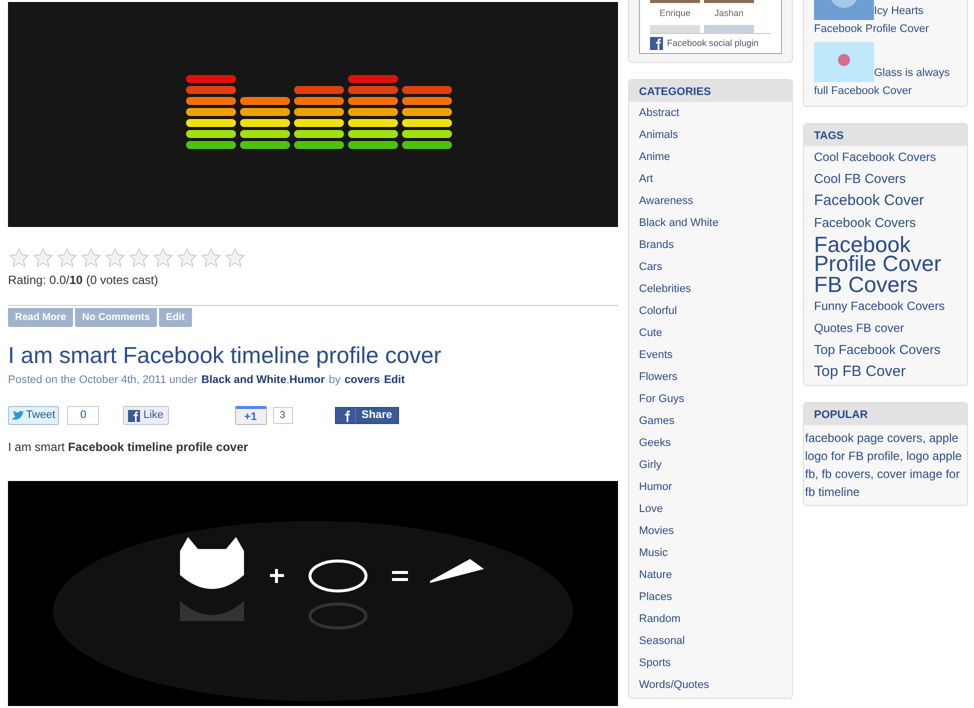  What do you see at coordinates (367, 415) in the screenshot?
I see `share-button: Share` at bounding box center [367, 415].